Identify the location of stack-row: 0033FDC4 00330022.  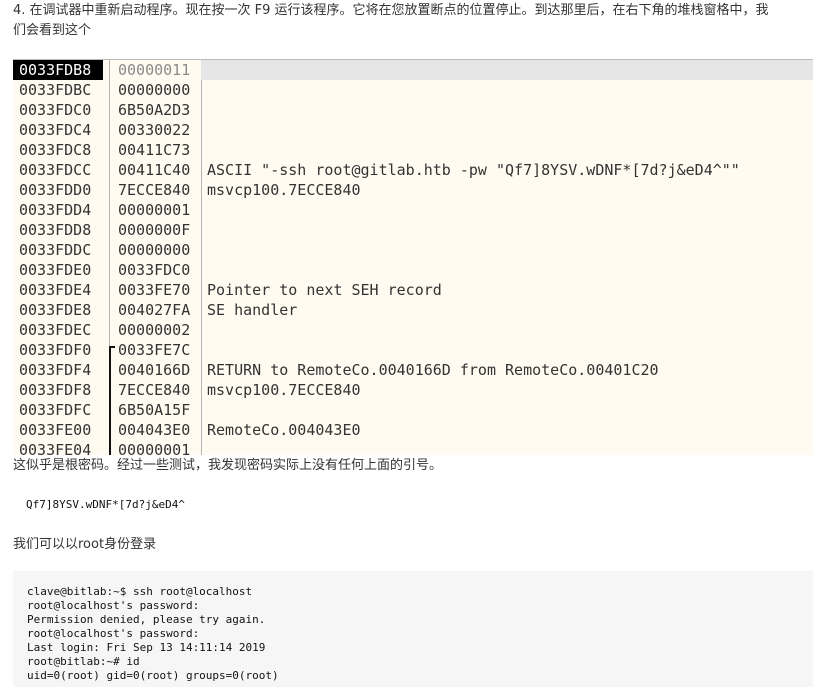
(413, 130).